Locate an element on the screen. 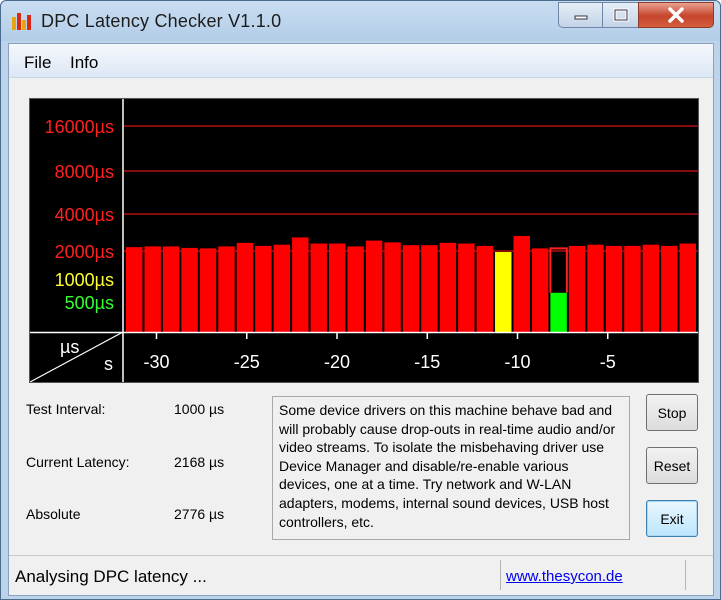 The height and width of the screenshot is (600, 721). test-interval-label: Test Interval: is located at coordinates (66, 409).